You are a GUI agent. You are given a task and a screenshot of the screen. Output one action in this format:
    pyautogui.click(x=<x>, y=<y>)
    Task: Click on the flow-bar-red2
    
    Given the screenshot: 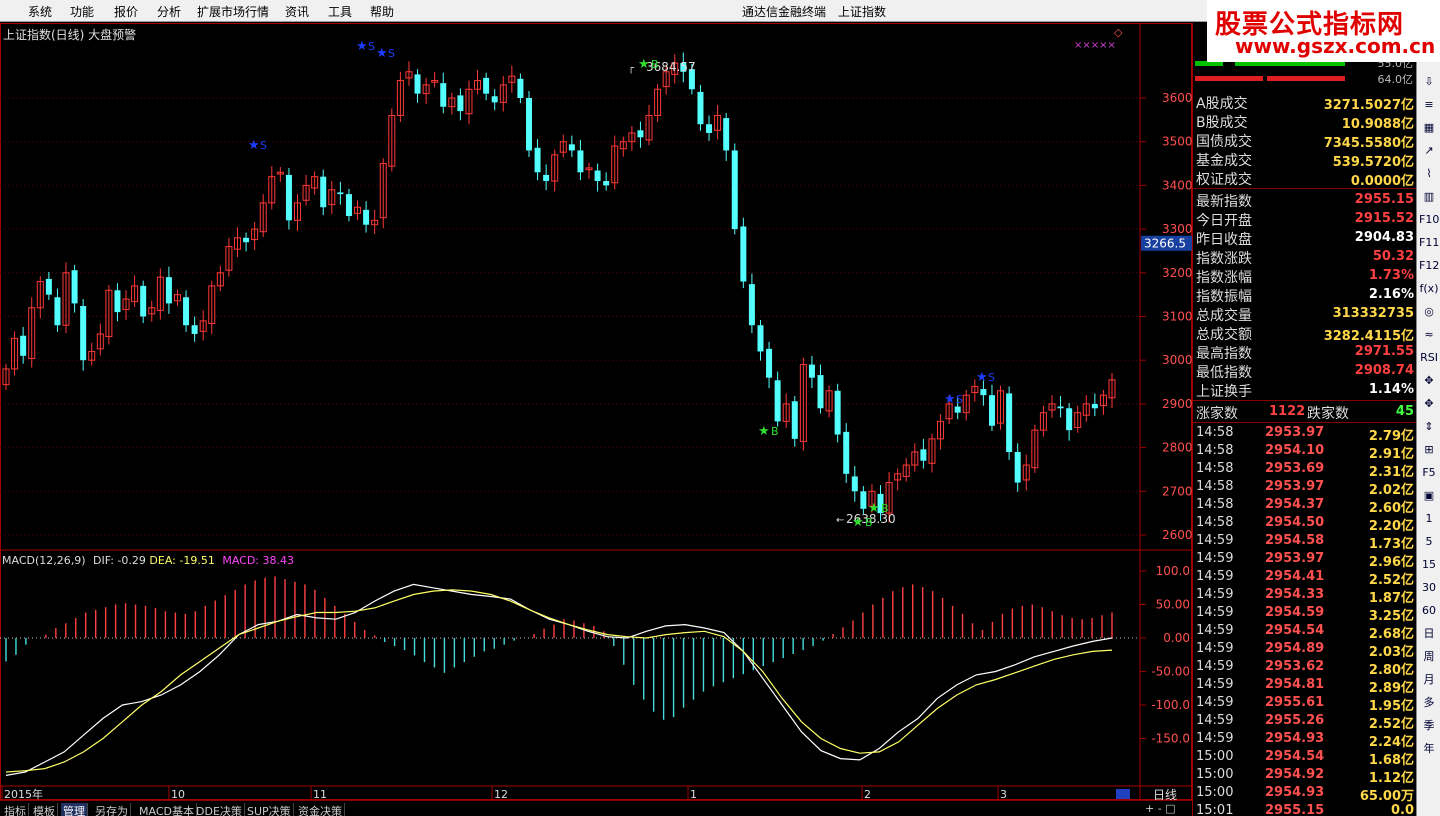 What is the action you would take?
    pyautogui.click(x=1306, y=78)
    